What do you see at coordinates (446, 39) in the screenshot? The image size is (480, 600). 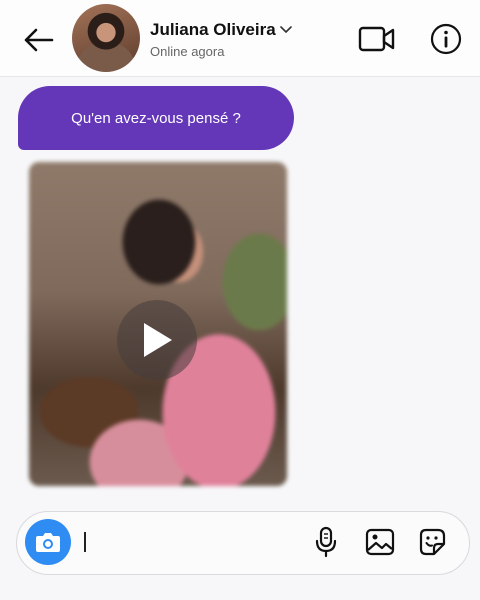 I see `info-icon` at bounding box center [446, 39].